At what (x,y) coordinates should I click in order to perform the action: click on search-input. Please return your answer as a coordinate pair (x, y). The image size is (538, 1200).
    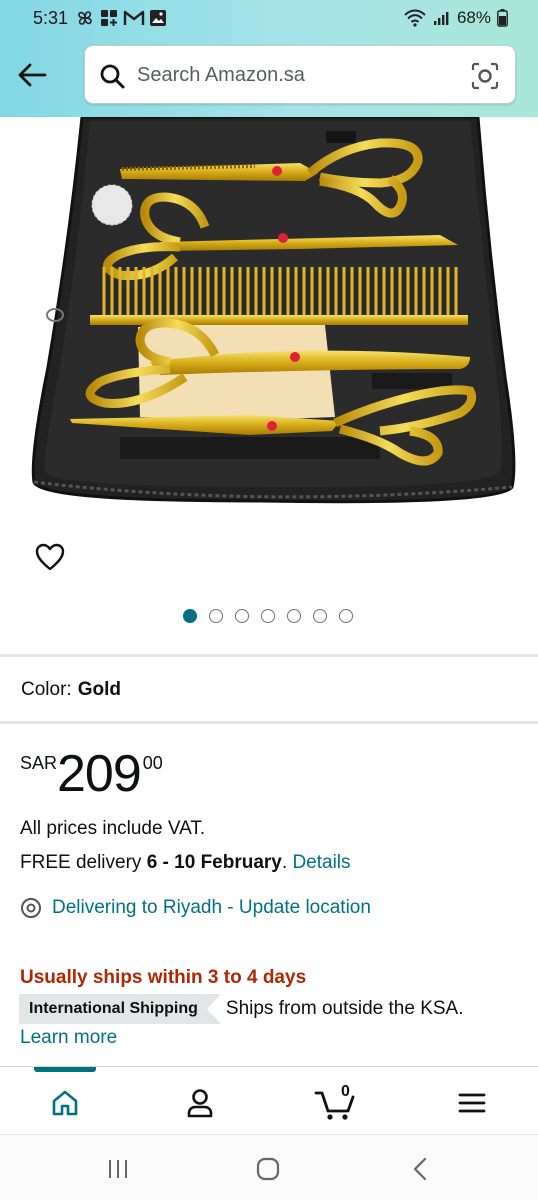
    Looking at the image, I should click on (297, 75).